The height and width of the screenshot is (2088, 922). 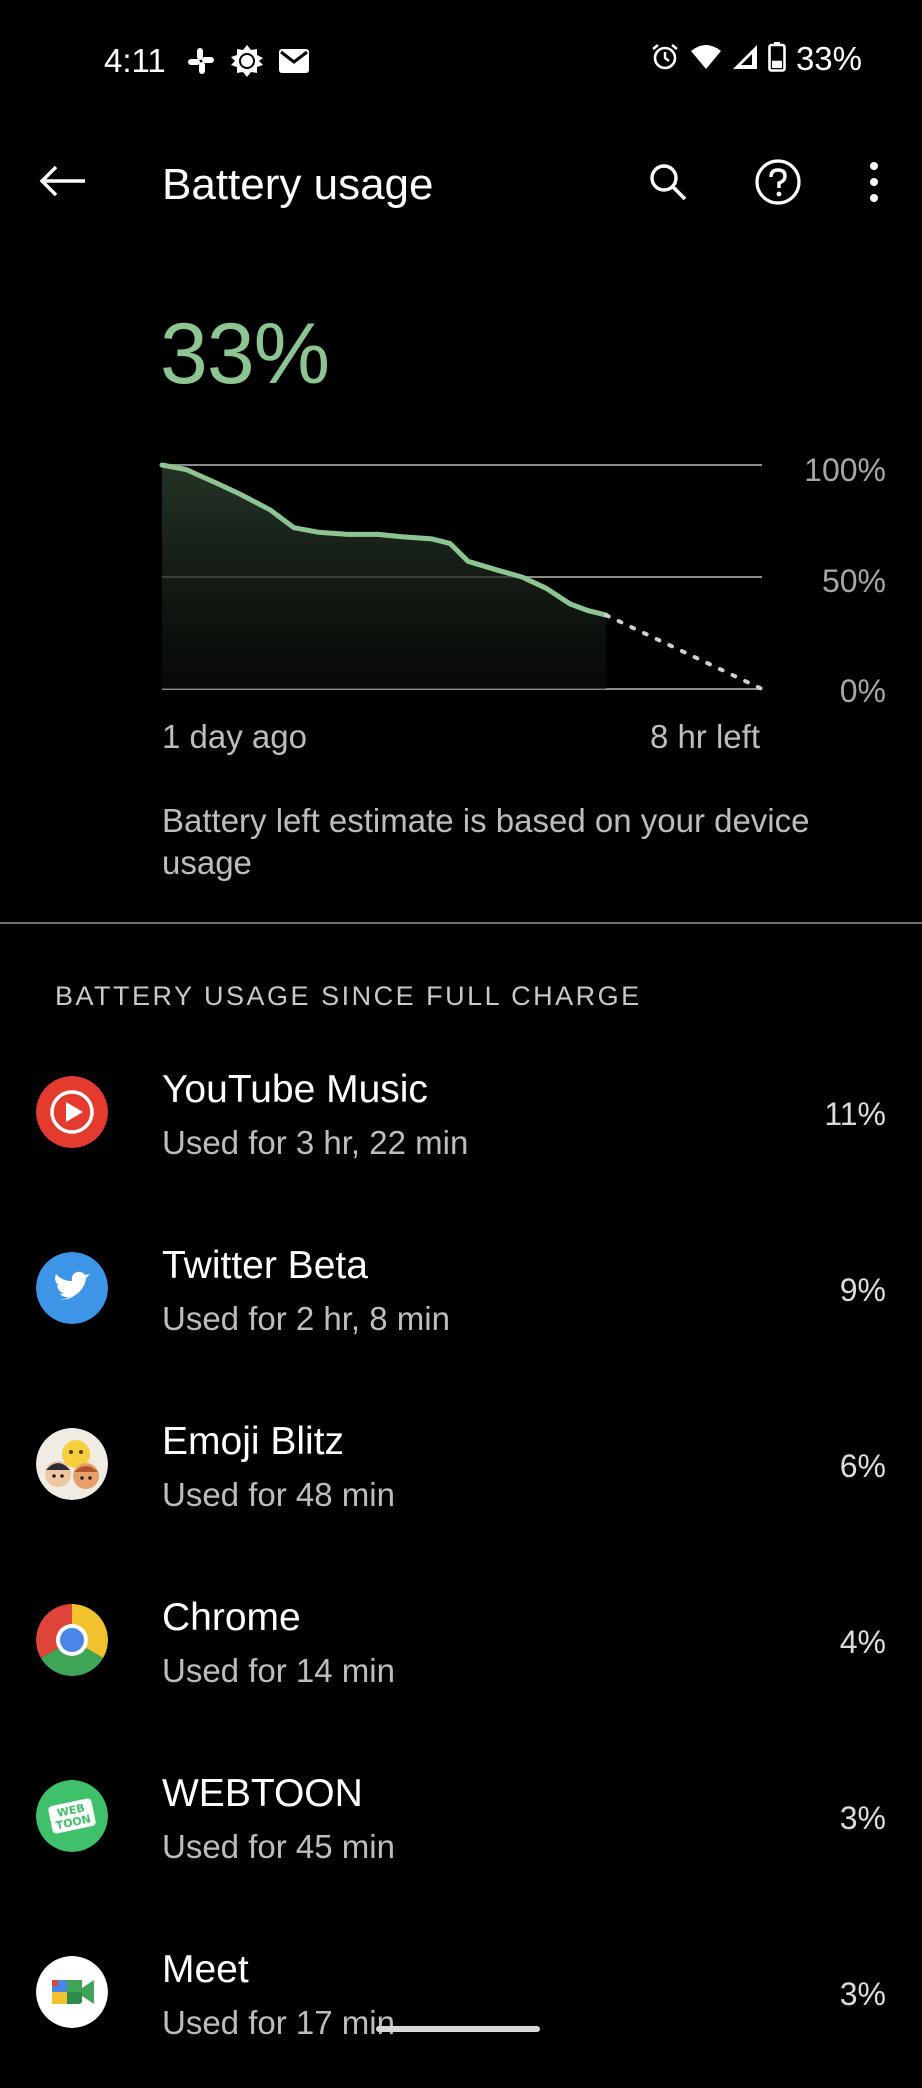 I want to click on status-system-icons: 33%, so click(x=756, y=59).